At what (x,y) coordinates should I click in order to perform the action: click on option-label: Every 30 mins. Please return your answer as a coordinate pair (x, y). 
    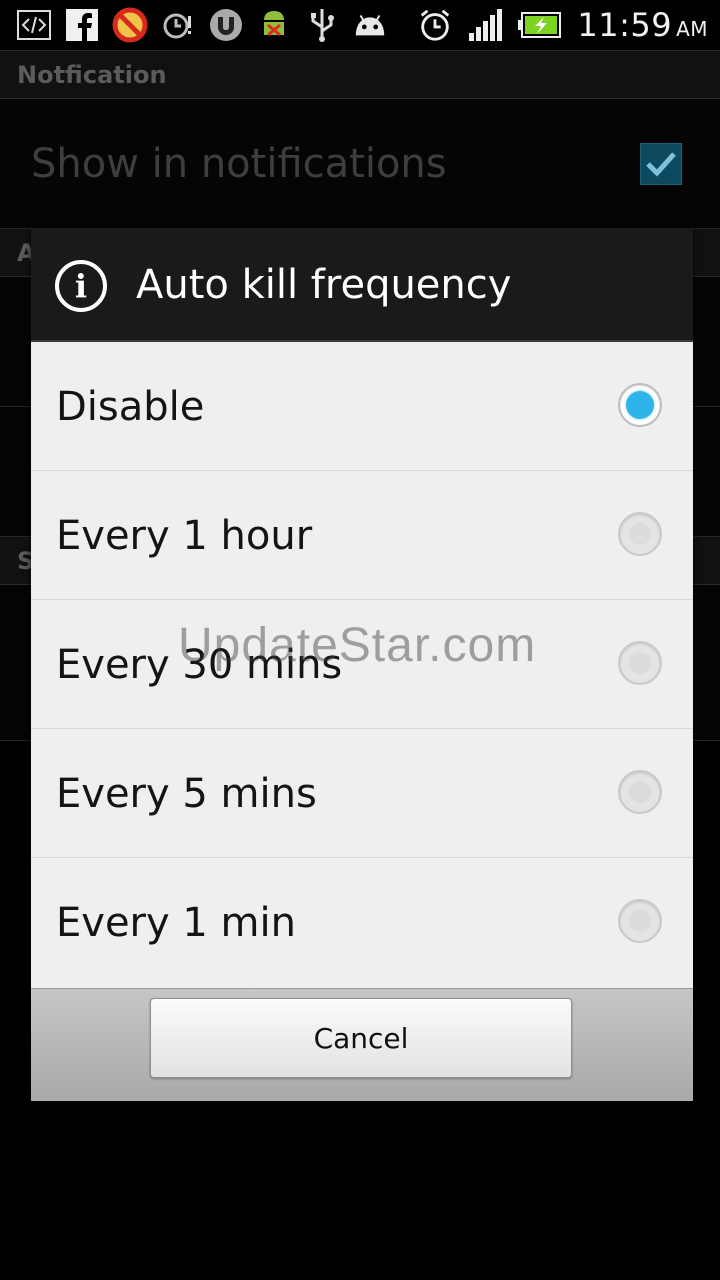
    Looking at the image, I should click on (199, 665).